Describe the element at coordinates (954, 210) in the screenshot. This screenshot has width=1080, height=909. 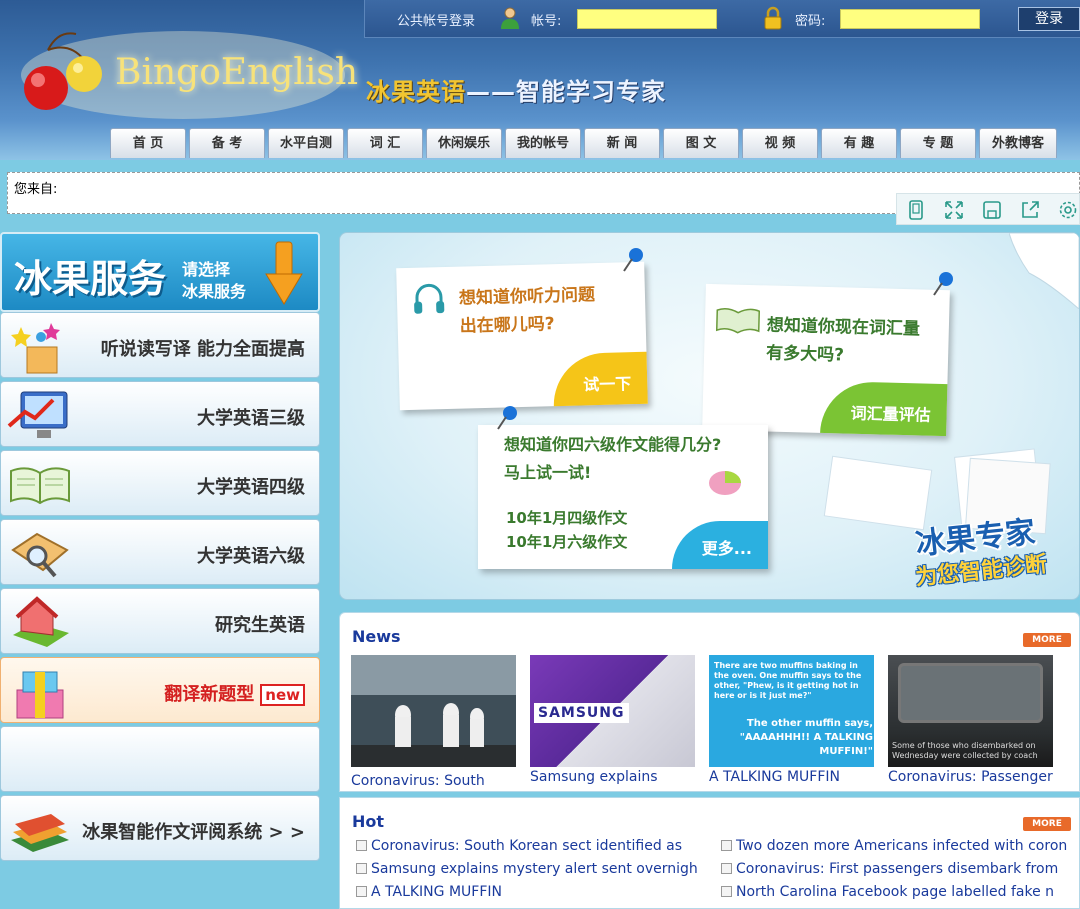
I see `fullscreen-icon` at that location.